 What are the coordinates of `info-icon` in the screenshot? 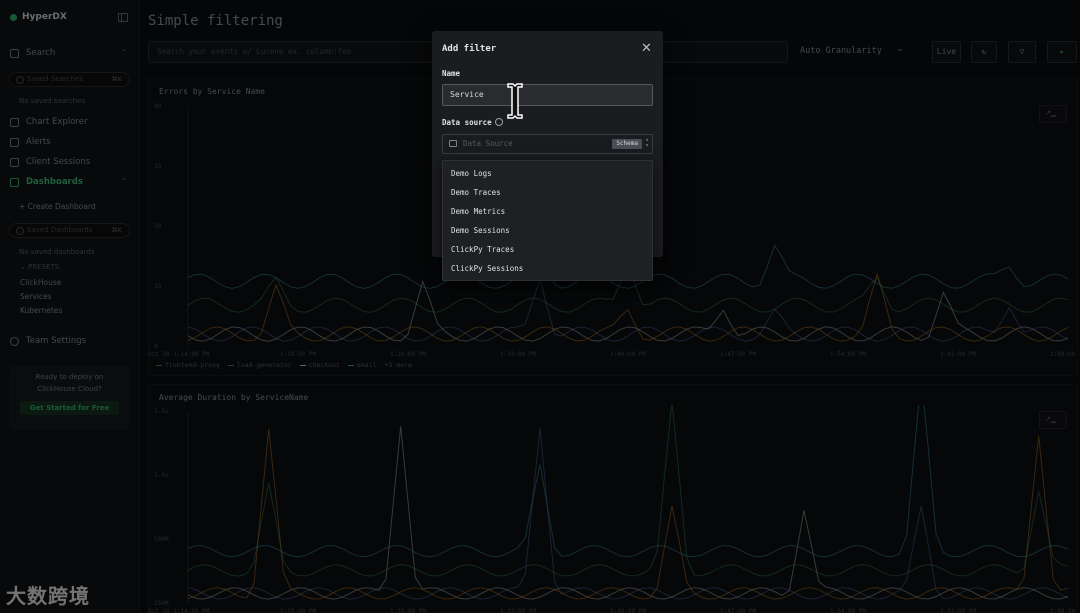 It's located at (498, 122).